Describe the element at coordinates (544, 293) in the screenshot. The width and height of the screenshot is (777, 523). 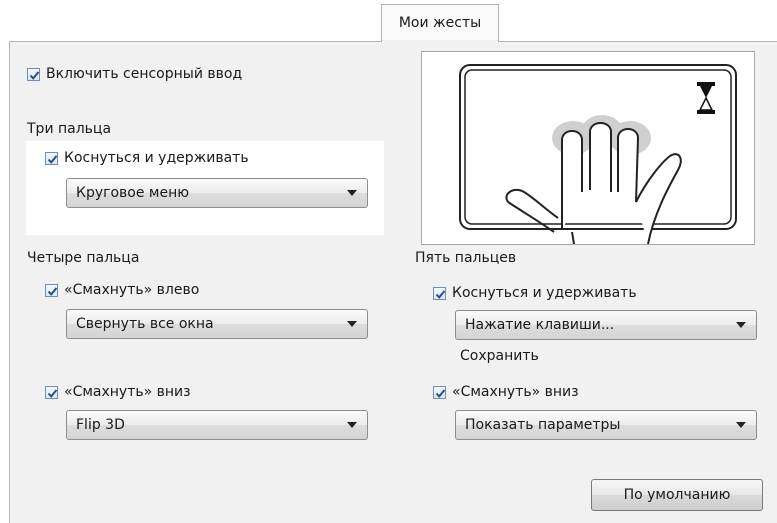
I see `five-fingers-touch-hold-label: Коснуться и удерживать` at that location.